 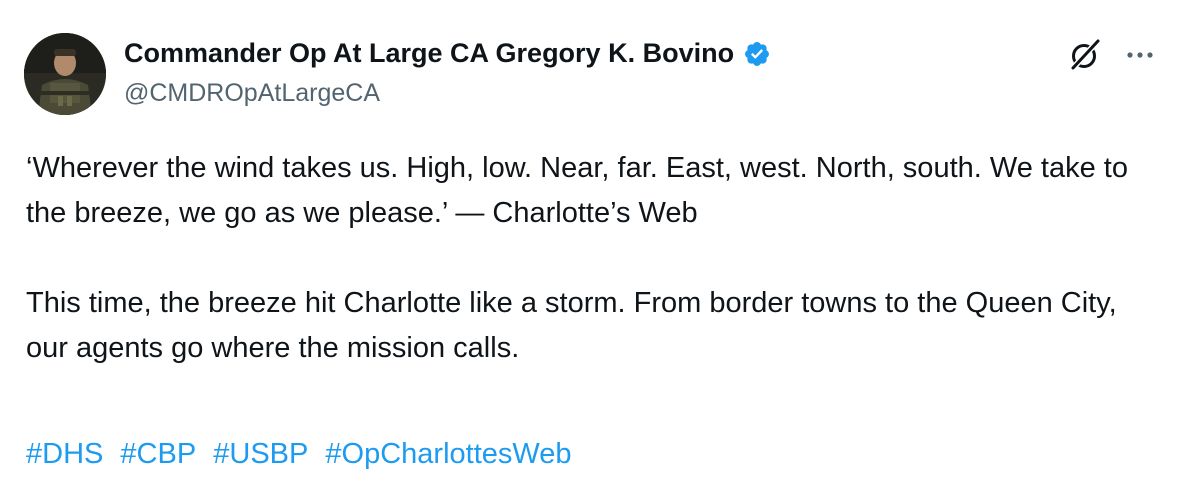 I want to click on hashtag-link: #CBP, so click(x=158, y=454).